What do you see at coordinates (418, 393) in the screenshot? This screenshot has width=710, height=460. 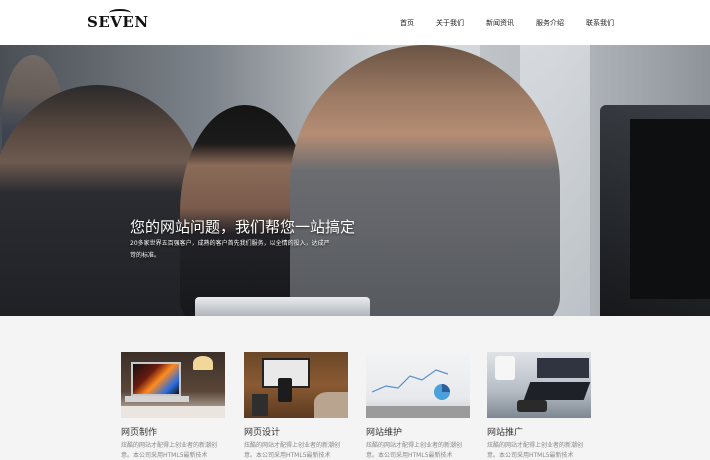 I see `analytics-chart-graphic` at bounding box center [418, 393].